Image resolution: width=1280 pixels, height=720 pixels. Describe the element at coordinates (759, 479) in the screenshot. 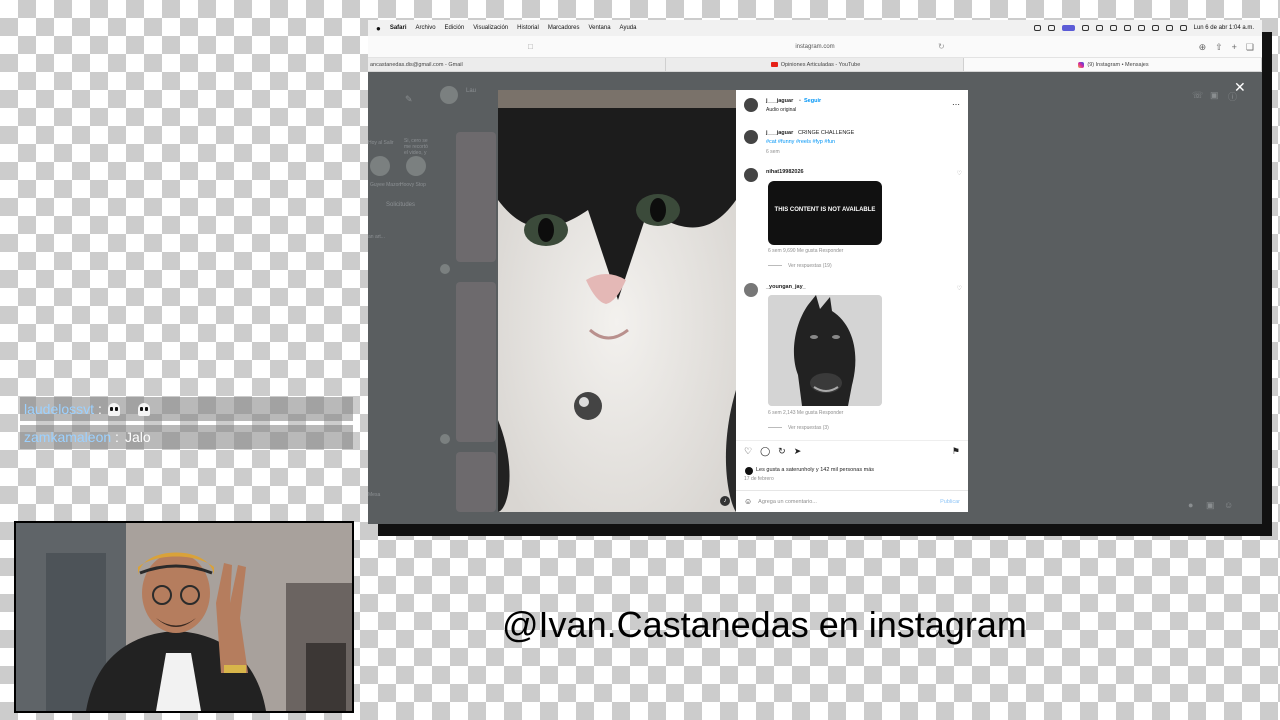

I see `post-date: 17 de febrero` at that location.